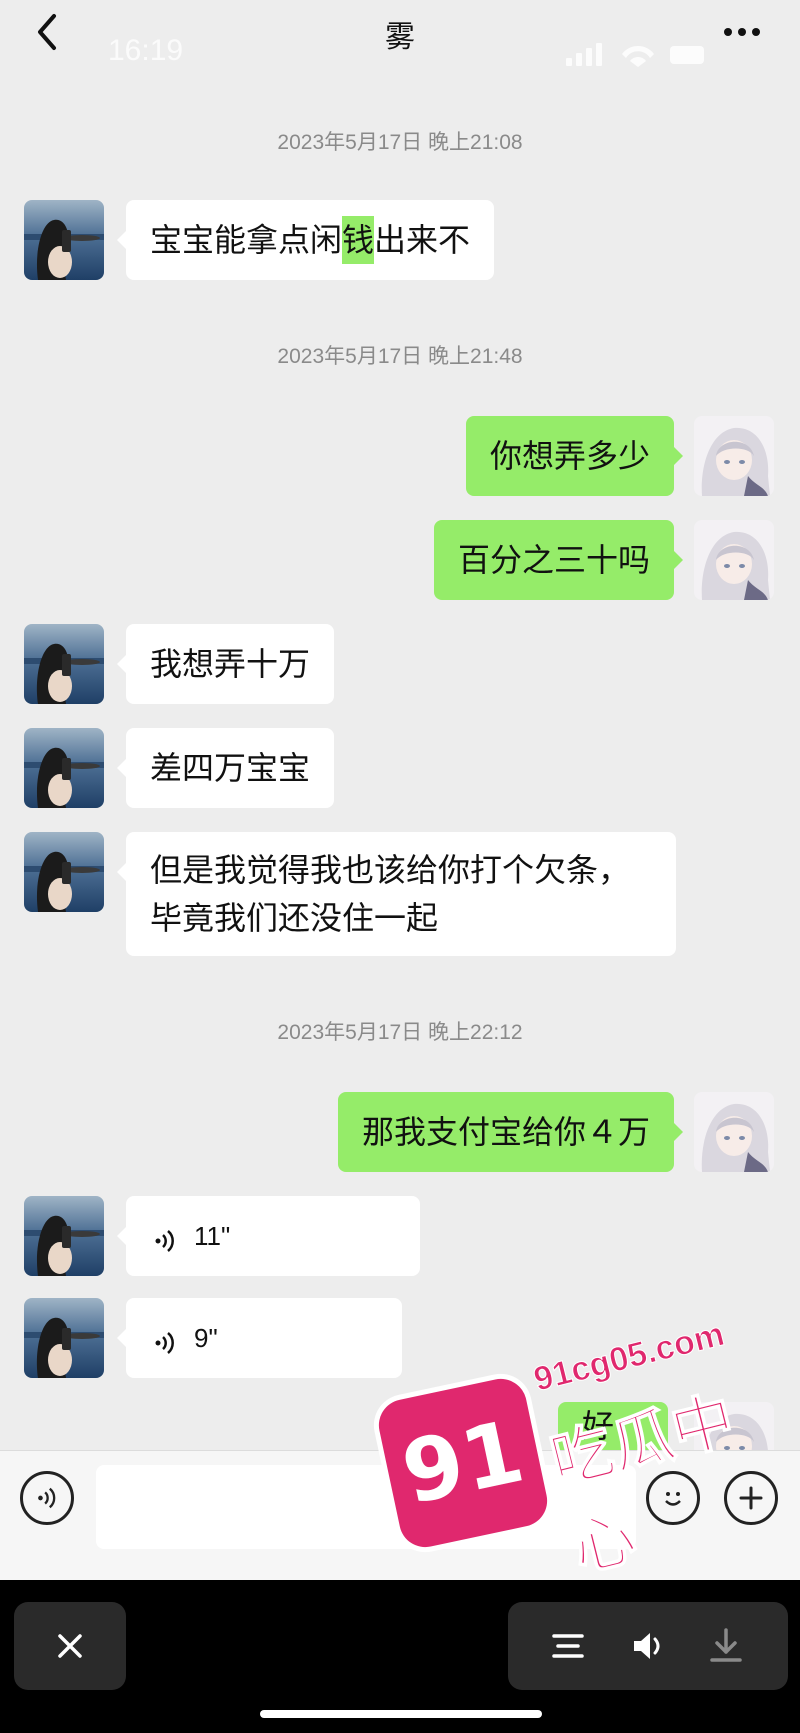 The width and height of the screenshot is (800, 1733). Describe the element at coordinates (47, 1498) in the screenshot. I see `voice-mode-icon` at that location.